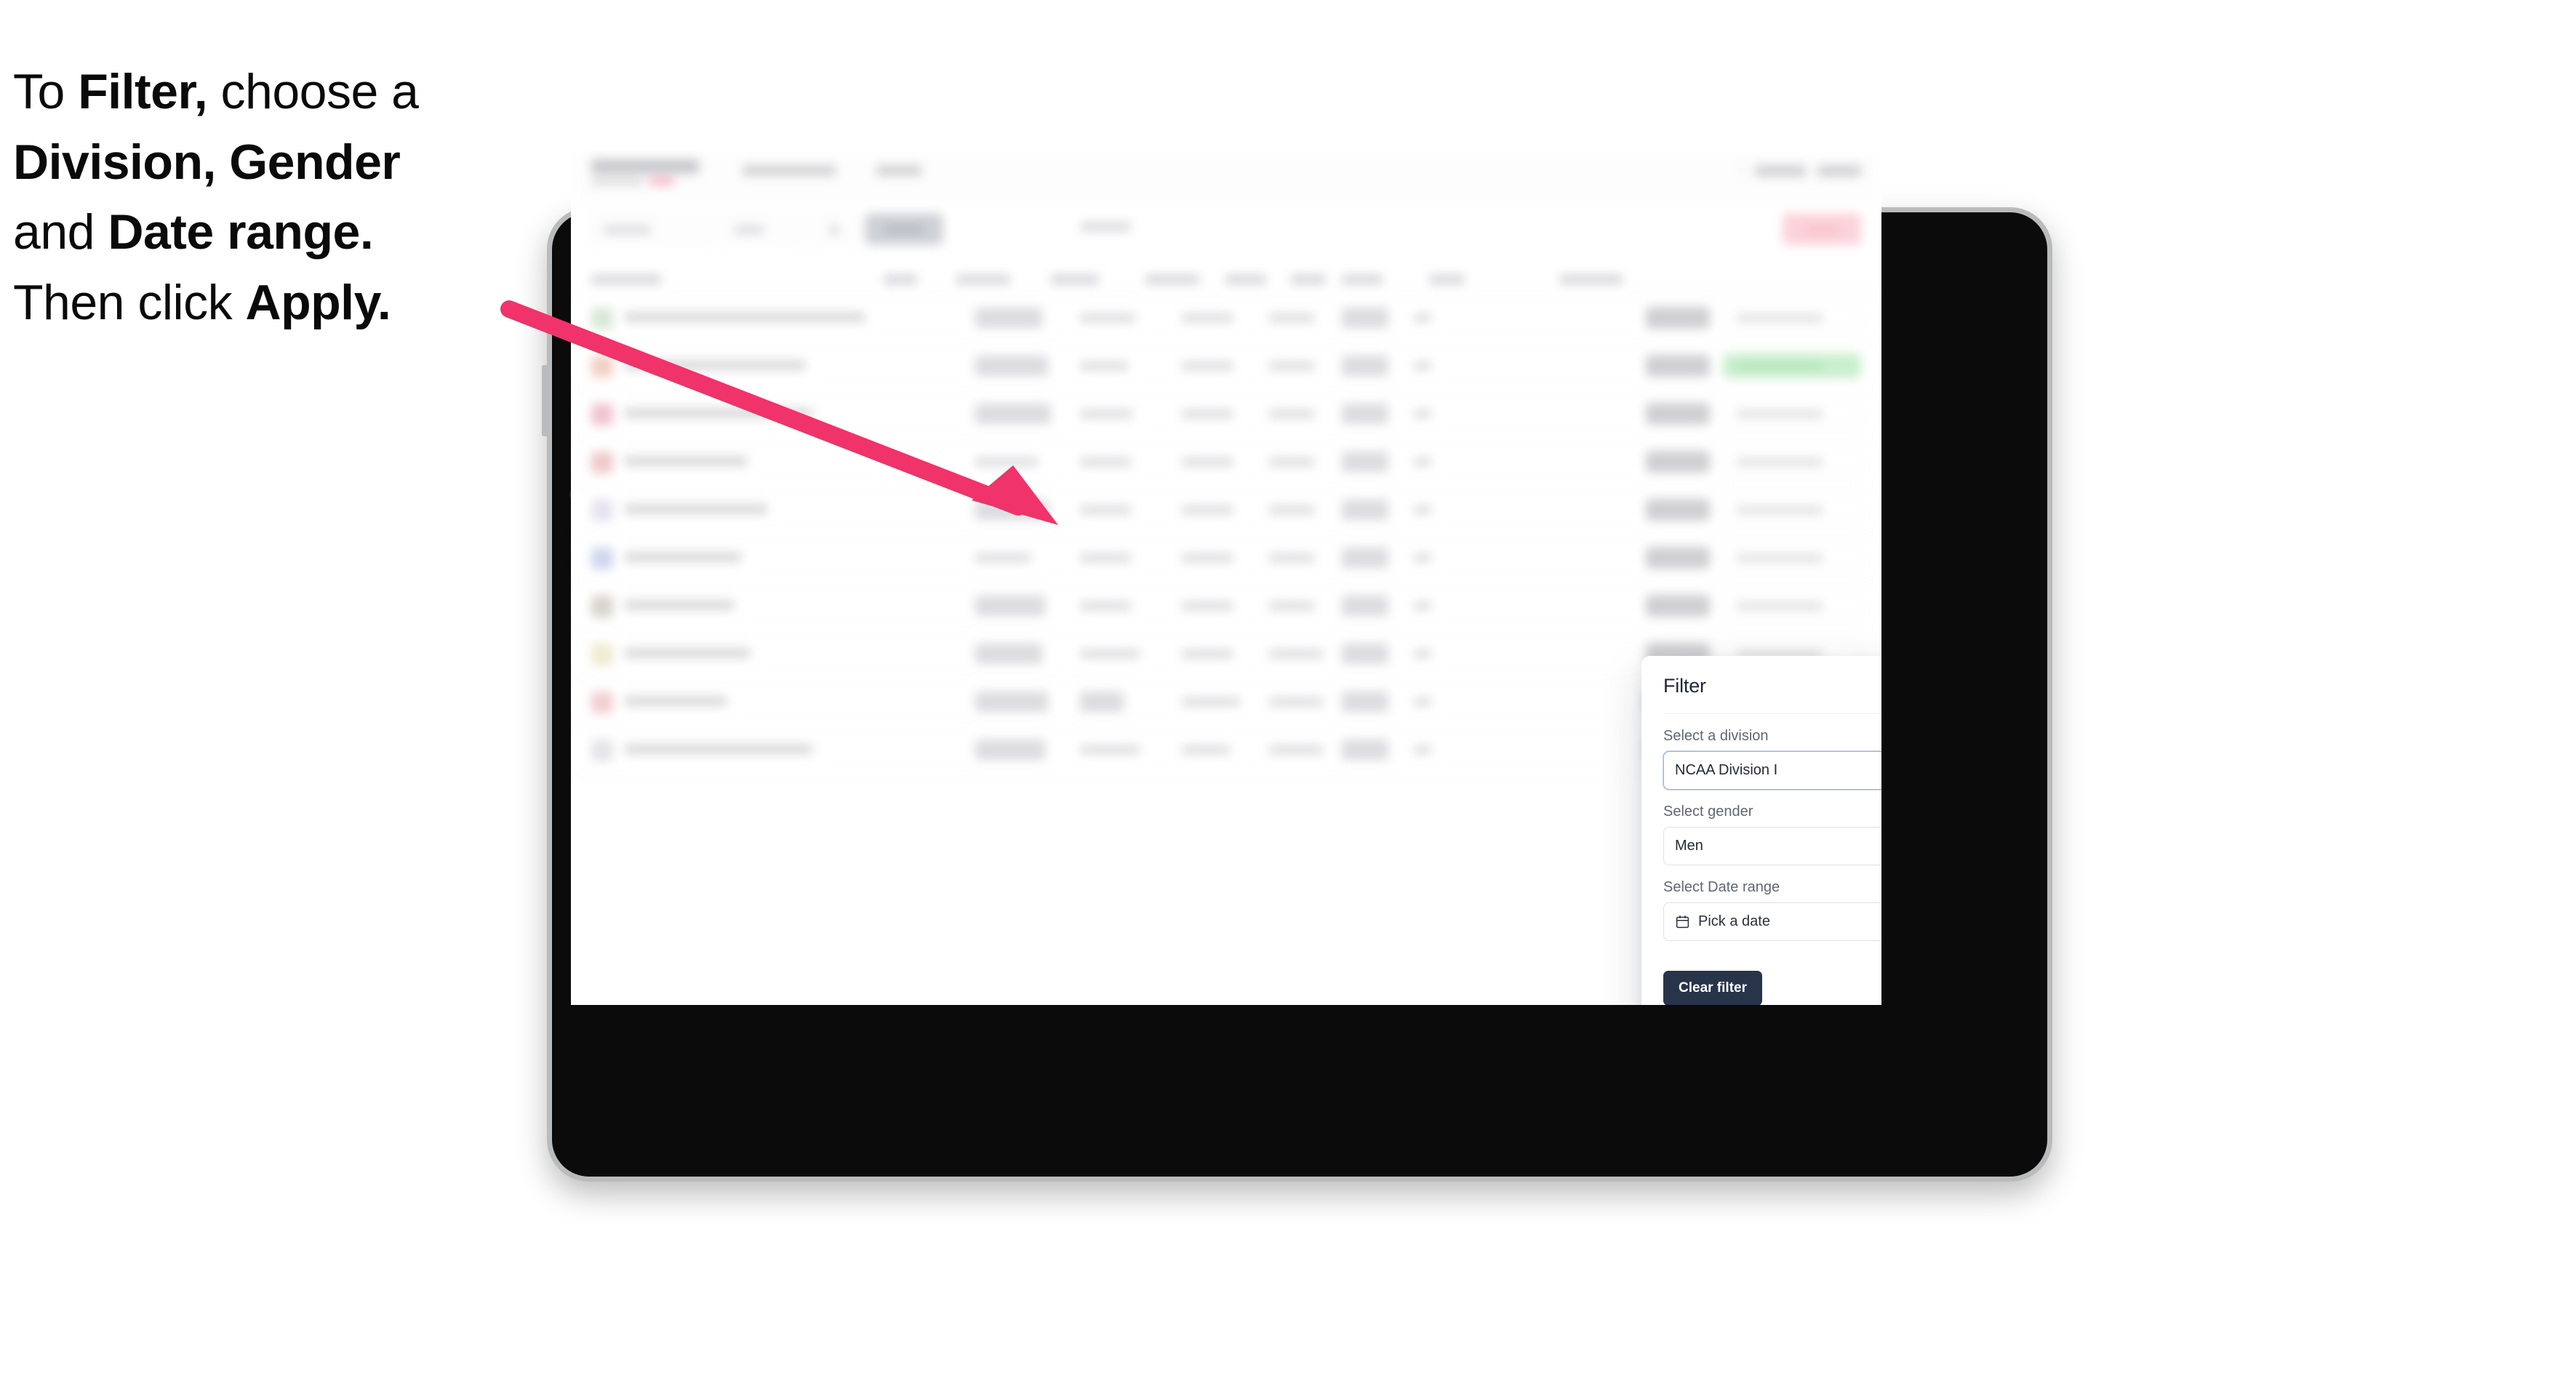 This screenshot has width=2576, height=1386. Describe the element at coordinates (1684, 686) in the screenshot. I see `modal-title: Filter` at that location.